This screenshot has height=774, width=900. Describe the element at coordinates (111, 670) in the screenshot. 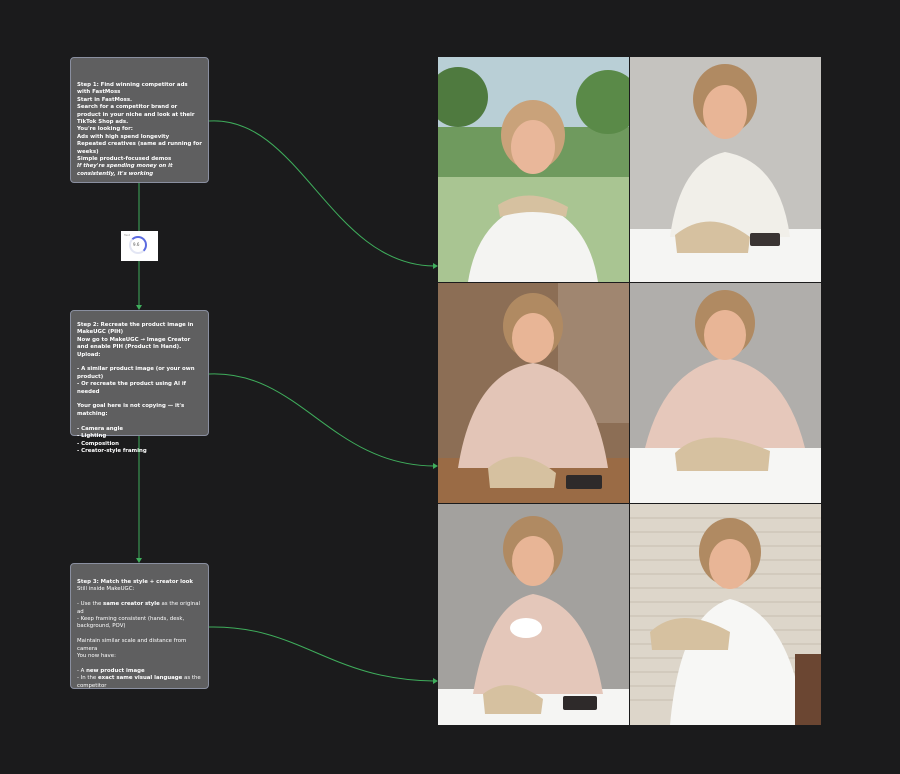

I see `step3-have1: - A new product image` at that location.